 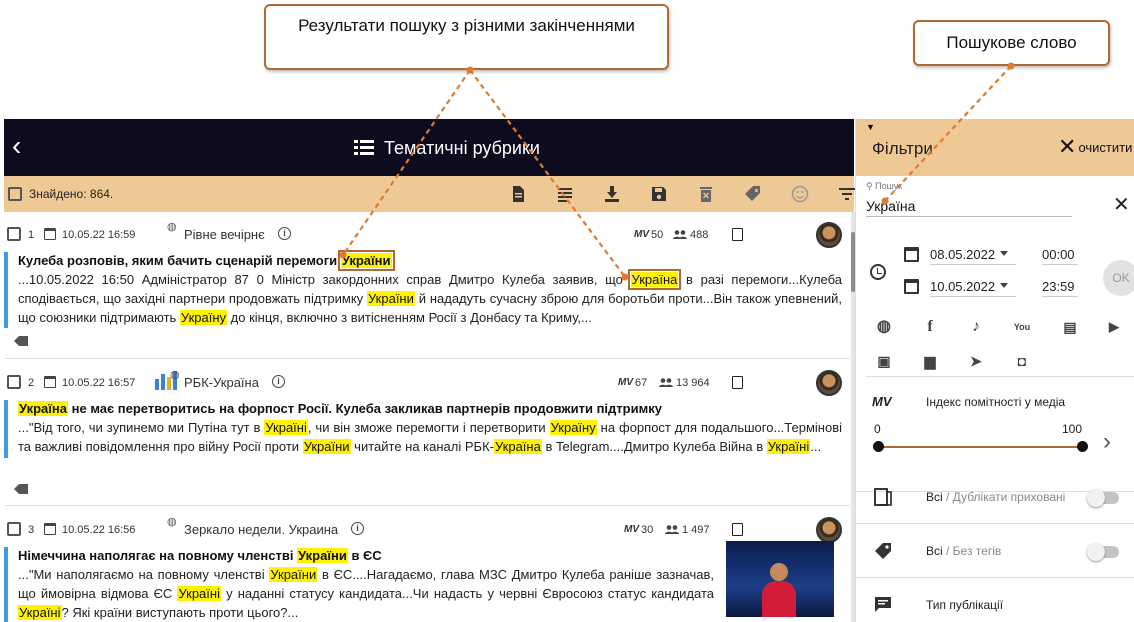 I want to click on source-type-icons: ◍ f ♪ You ▤ ▶ ▣ ▆ ➤ ◘, so click(x=1000, y=347).